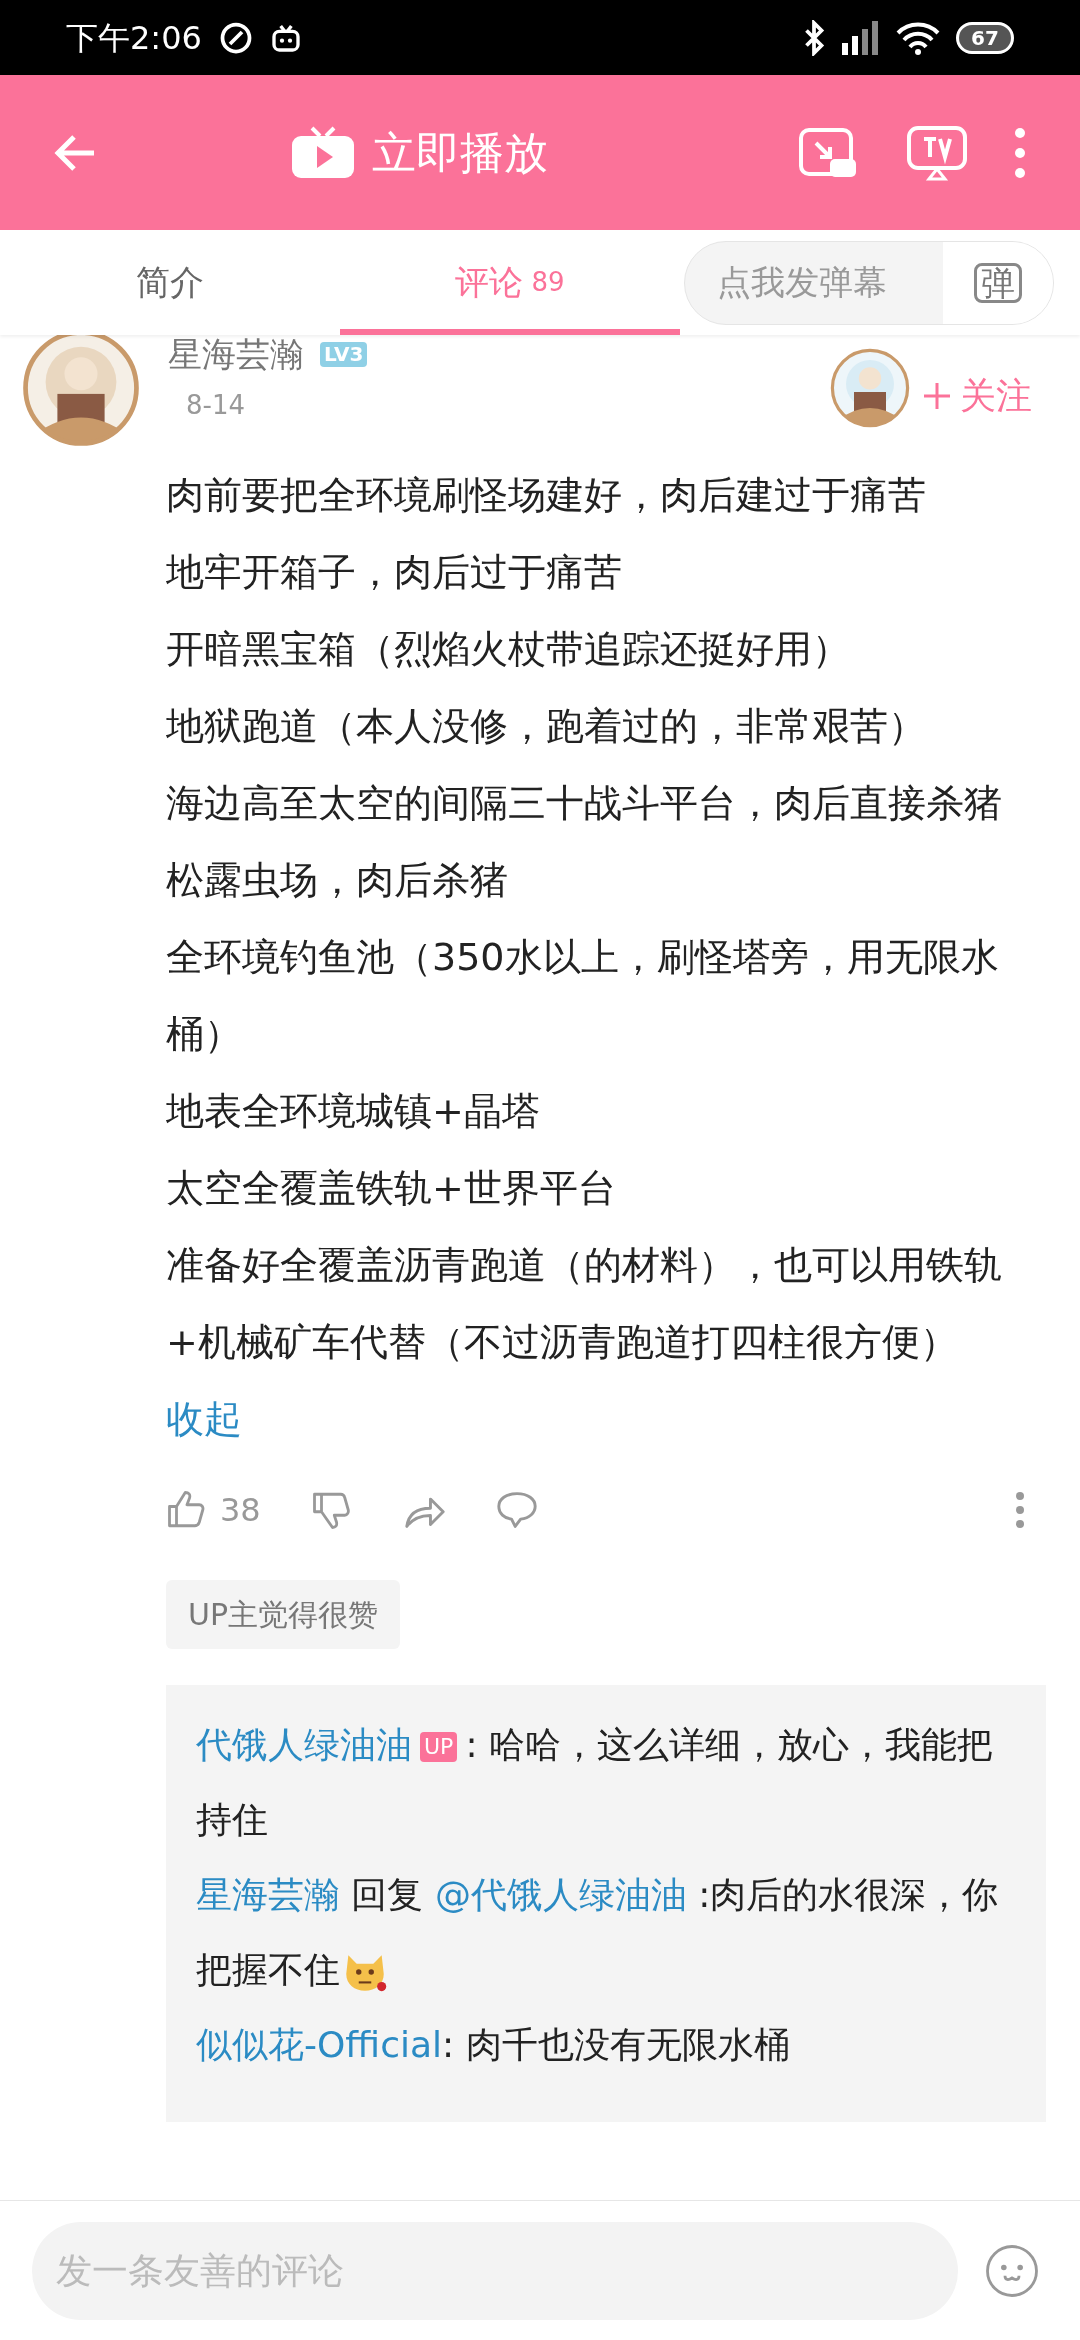 This screenshot has height=2340, width=1080. Describe the element at coordinates (216, 405) in the screenshot. I see `comment-date: 8-14` at that location.